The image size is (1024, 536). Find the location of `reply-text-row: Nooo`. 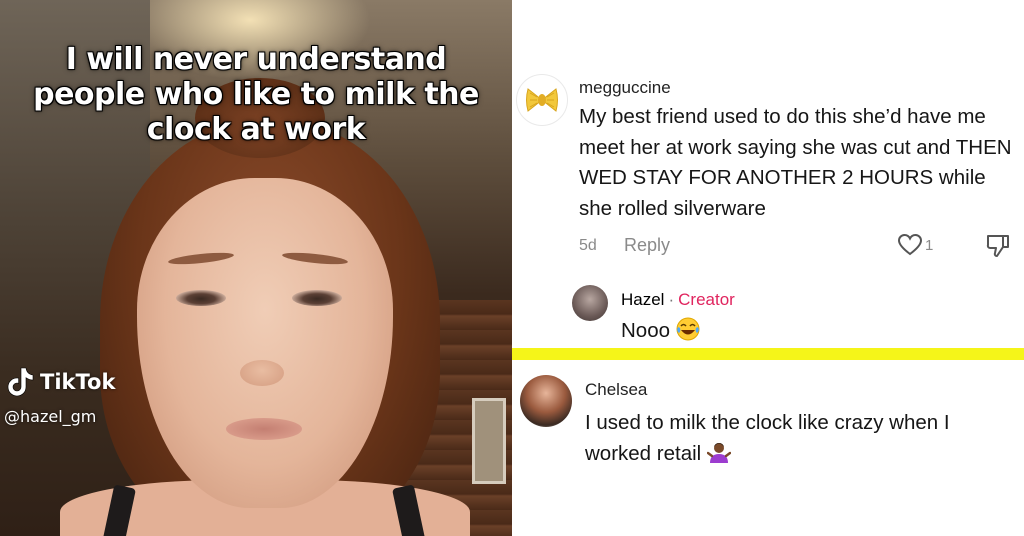

reply-text-row: Nooo is located at coordinates (660, 333).